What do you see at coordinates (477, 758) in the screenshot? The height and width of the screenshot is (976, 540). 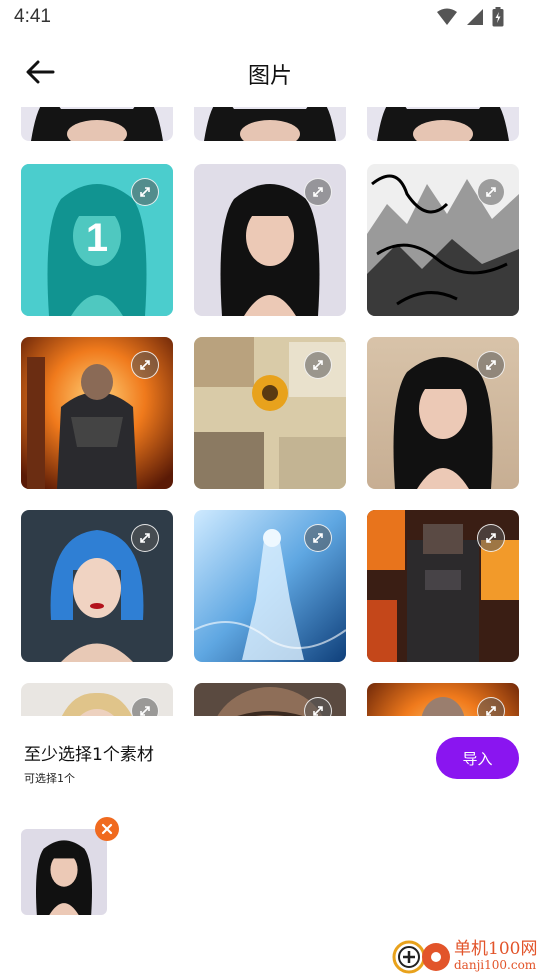 I see `import-button: 导入` at bounding box center [477, 758].